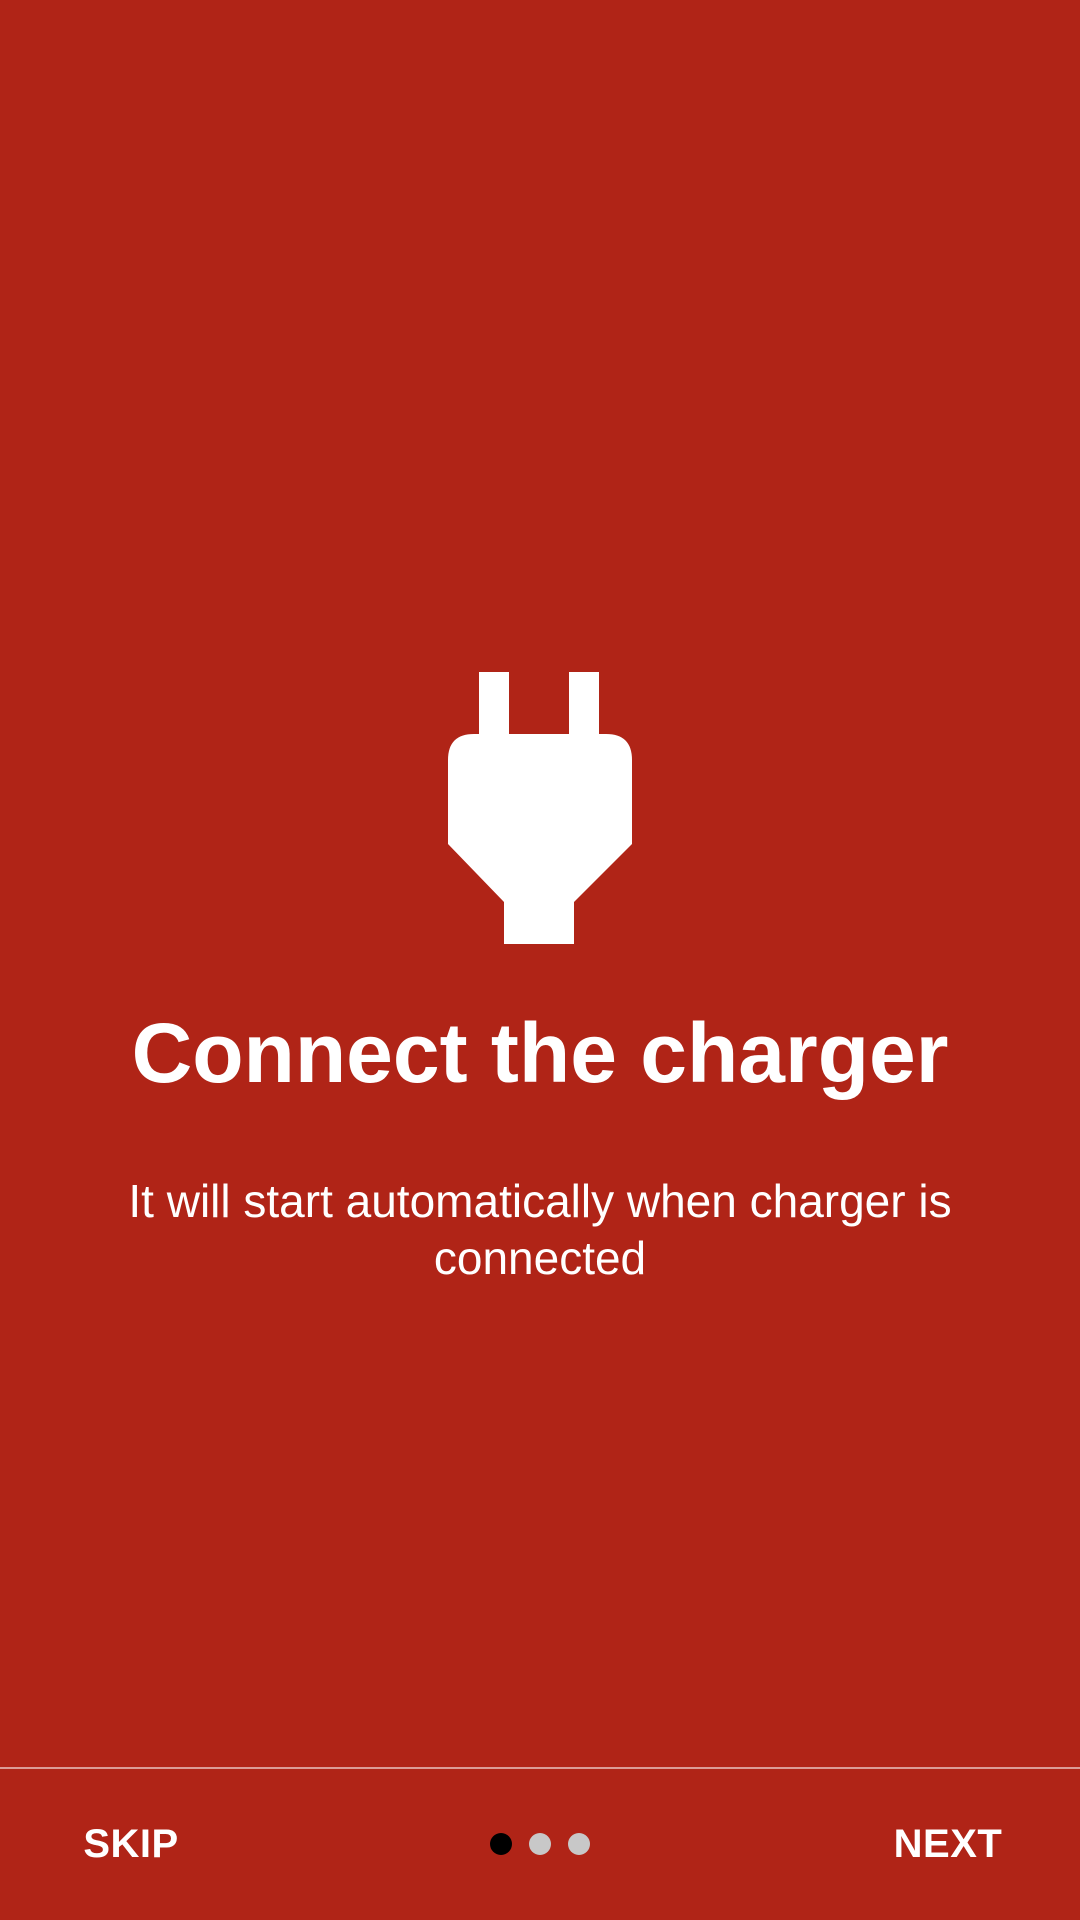  What do you see at coordinates (540, 808) in the screenshot?
I see `power-plug-icon` at bounding box center [540, 808].